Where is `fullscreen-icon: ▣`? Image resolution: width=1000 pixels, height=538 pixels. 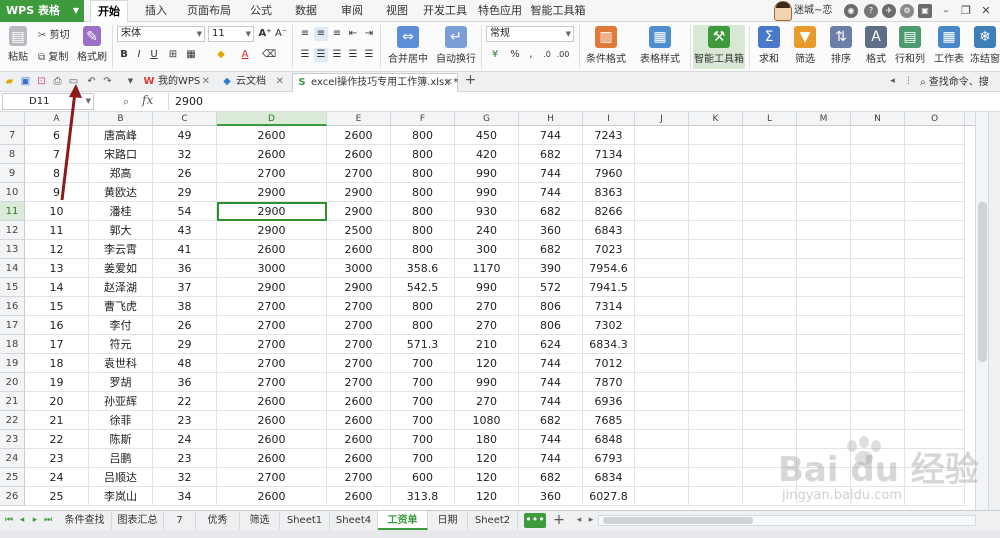 fullscreen-icon: ▣ is located at coordinates (925, 11).